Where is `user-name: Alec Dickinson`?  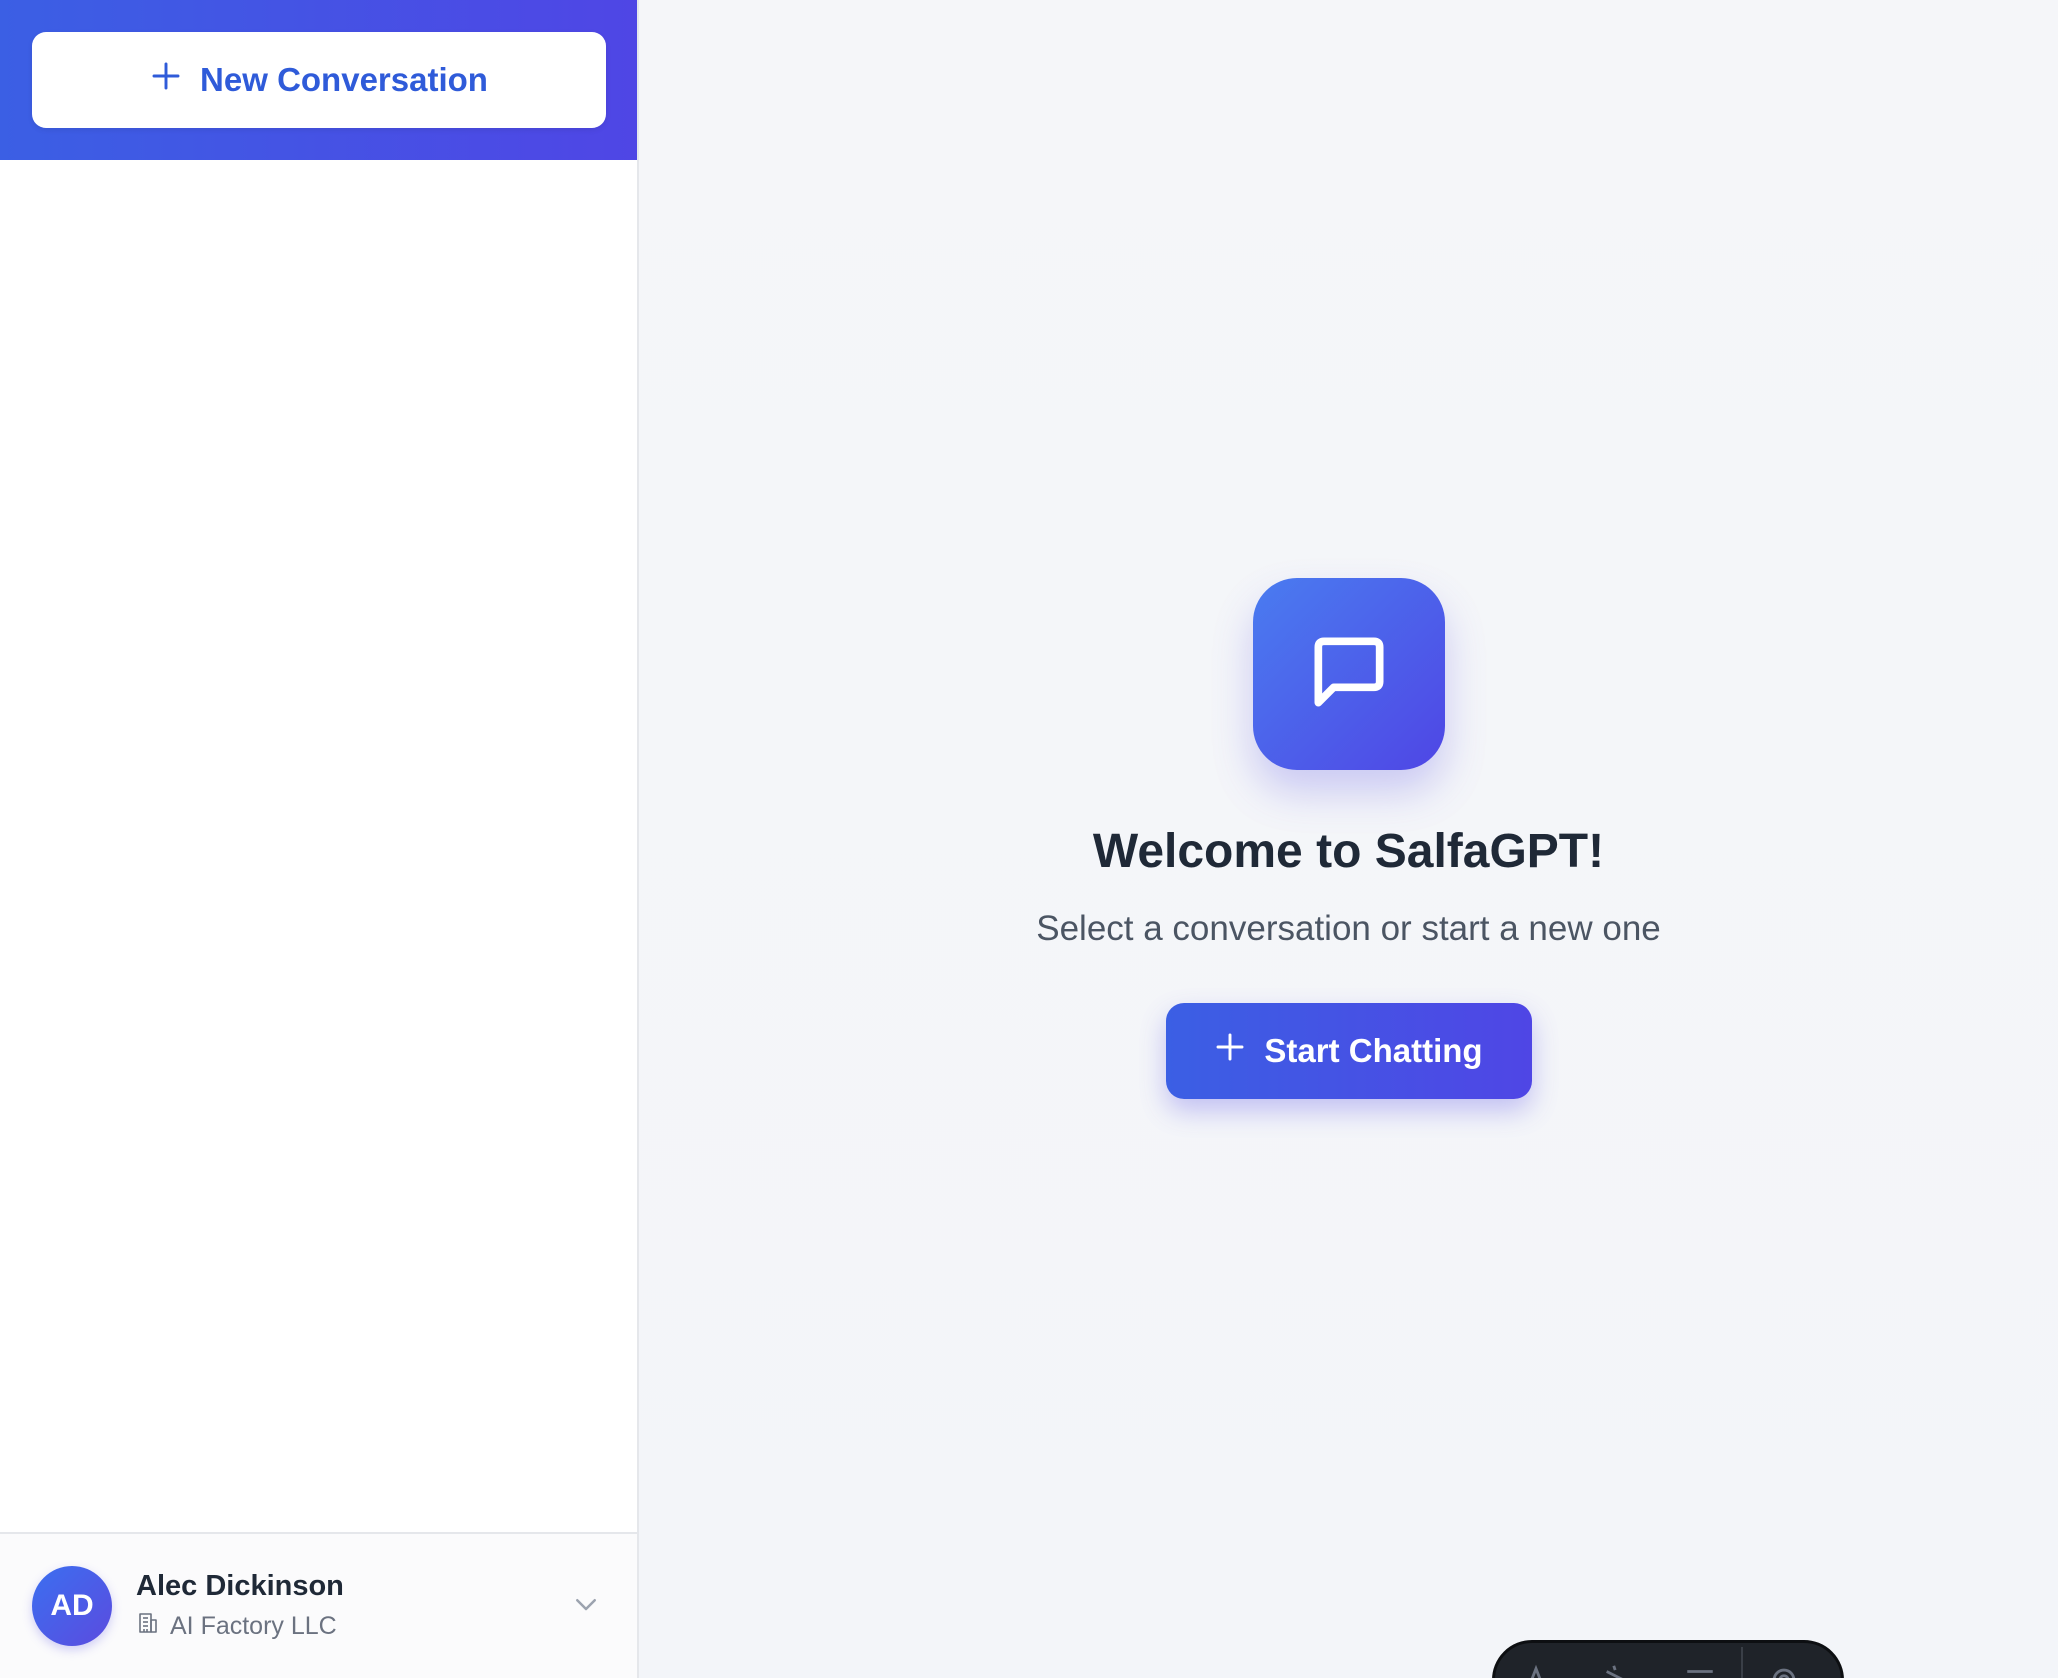
user-name: Alec Dickinson is located at coordinates (240, 1586).